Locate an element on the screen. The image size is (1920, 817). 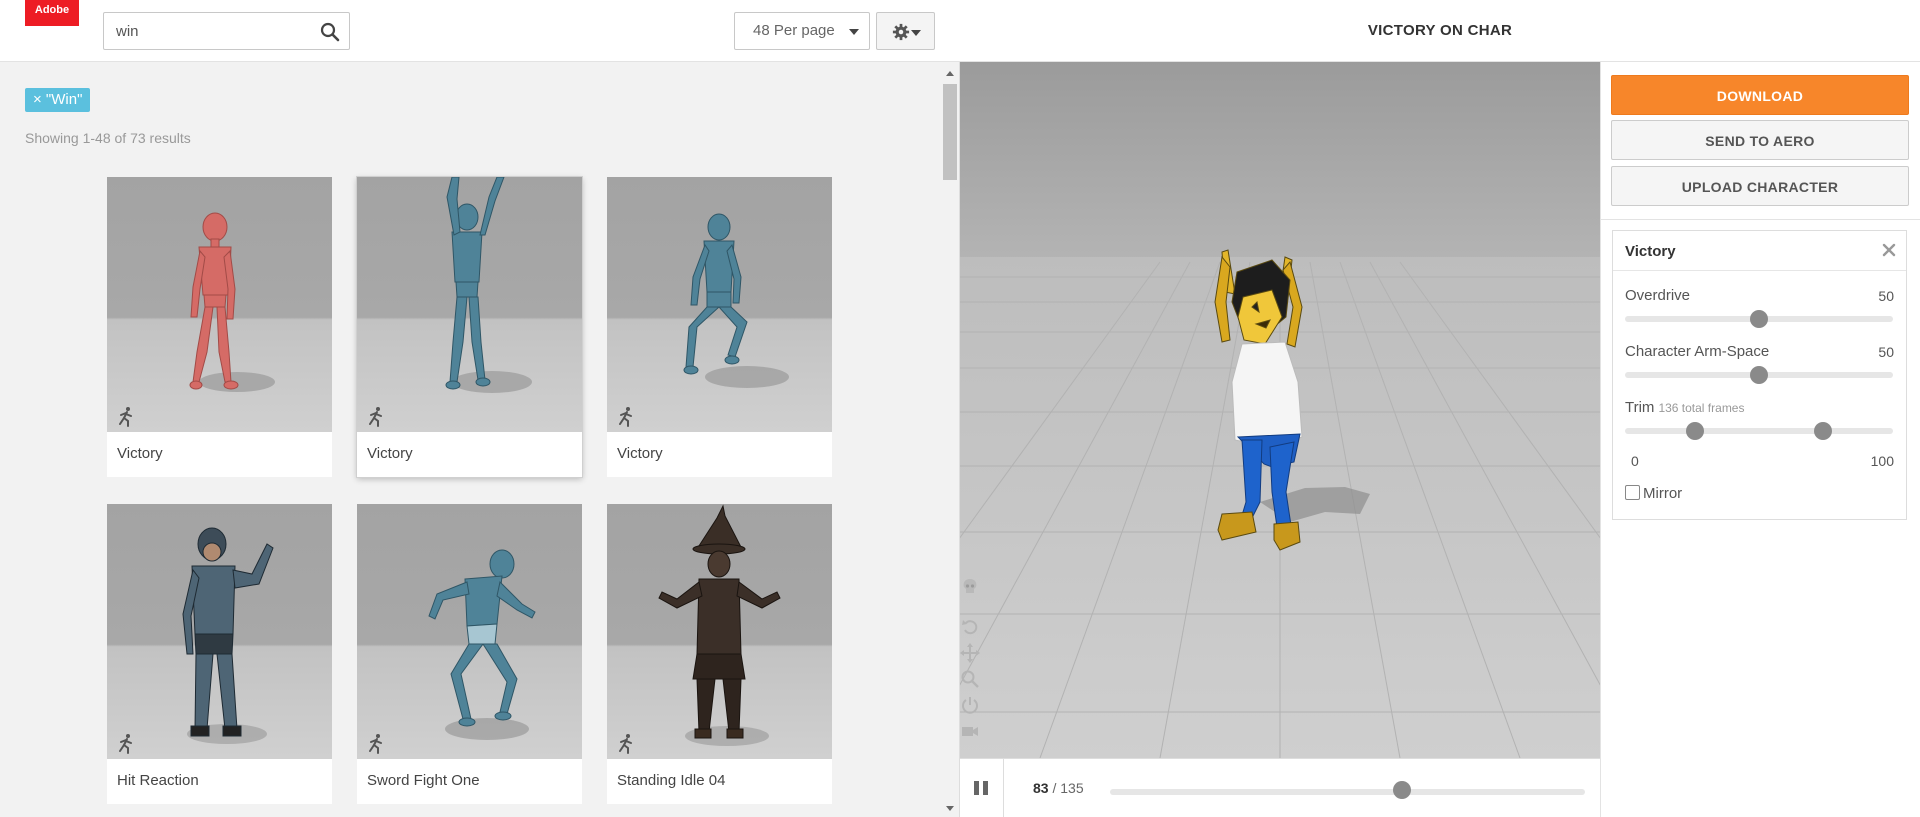
pause-icon is located at coordinates (981, 788).